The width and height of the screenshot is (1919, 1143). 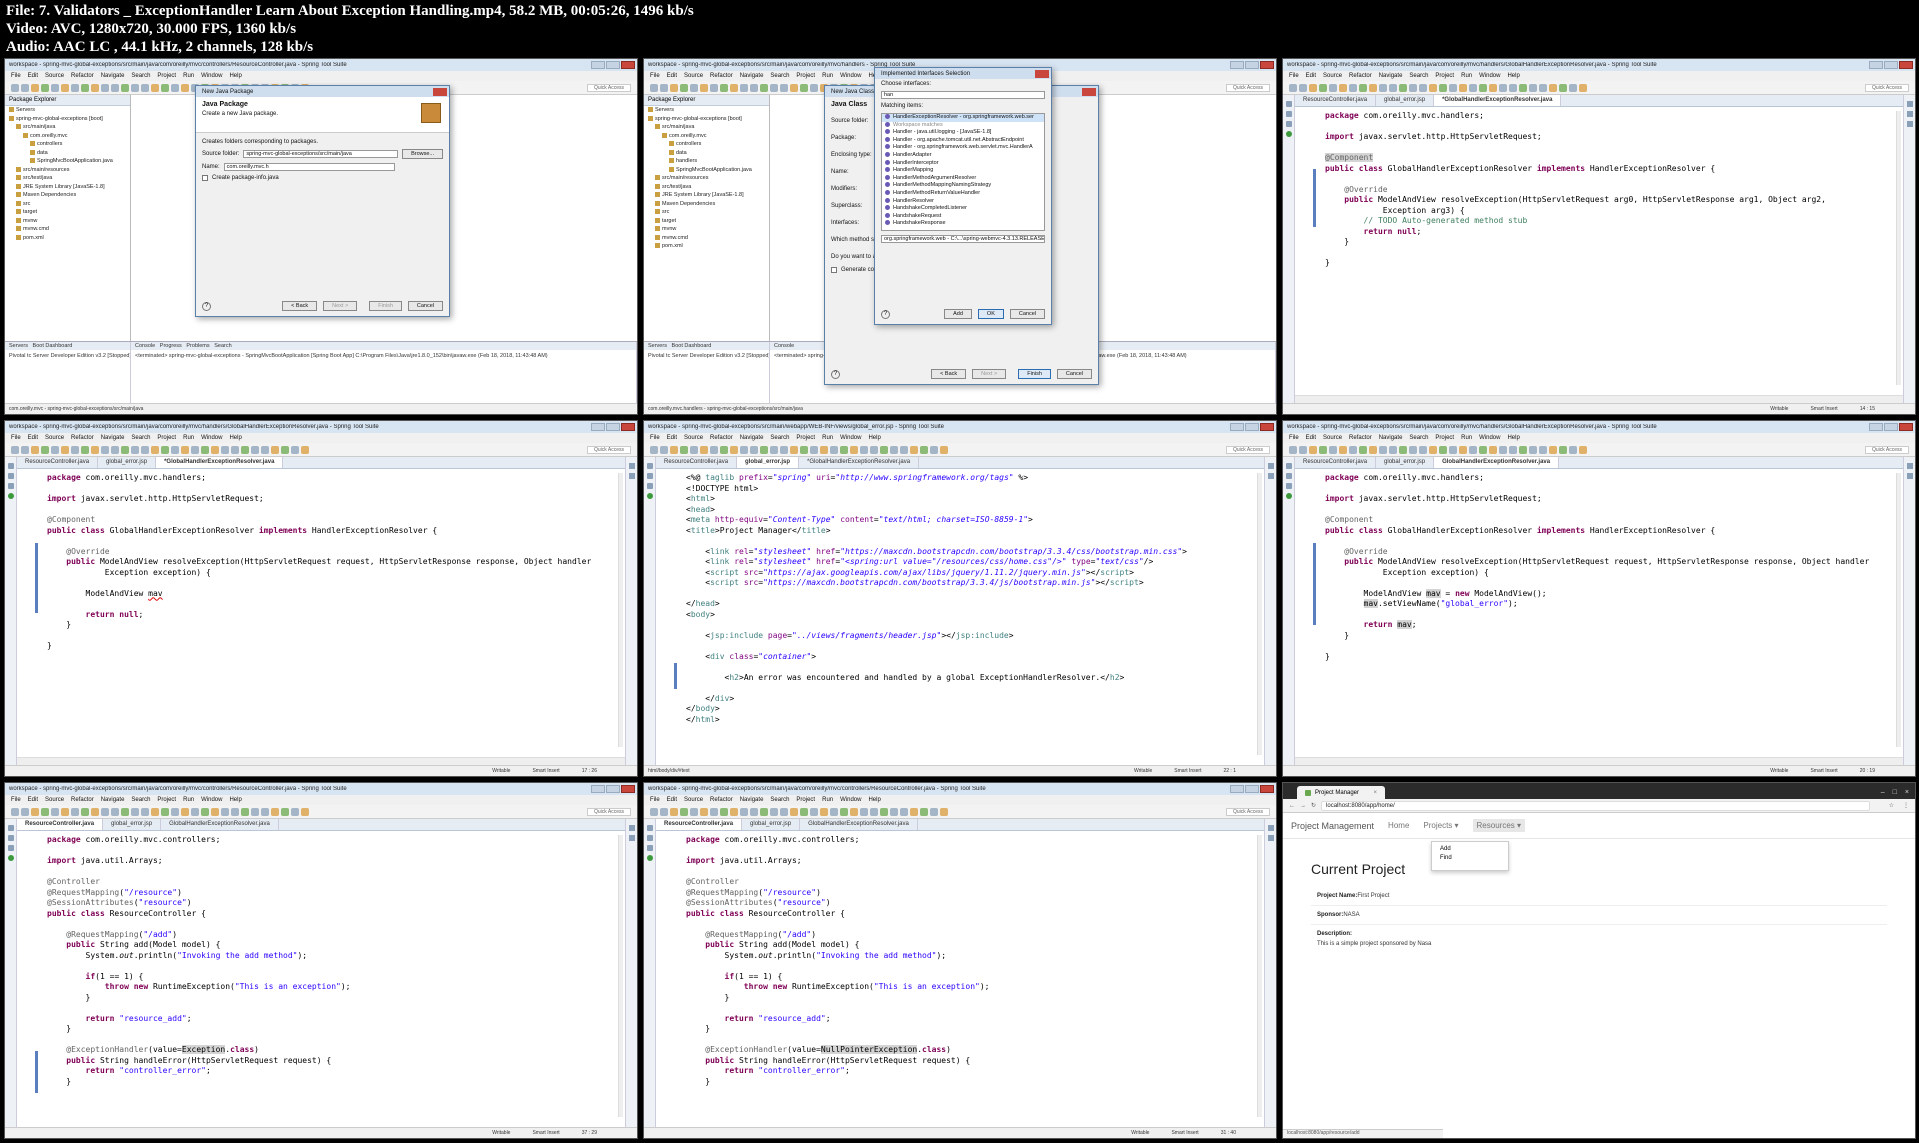 What do you see at coordinates (949, 374) in the screenshot?
I see `back-button: < Back` at bounding box center [949, 374].